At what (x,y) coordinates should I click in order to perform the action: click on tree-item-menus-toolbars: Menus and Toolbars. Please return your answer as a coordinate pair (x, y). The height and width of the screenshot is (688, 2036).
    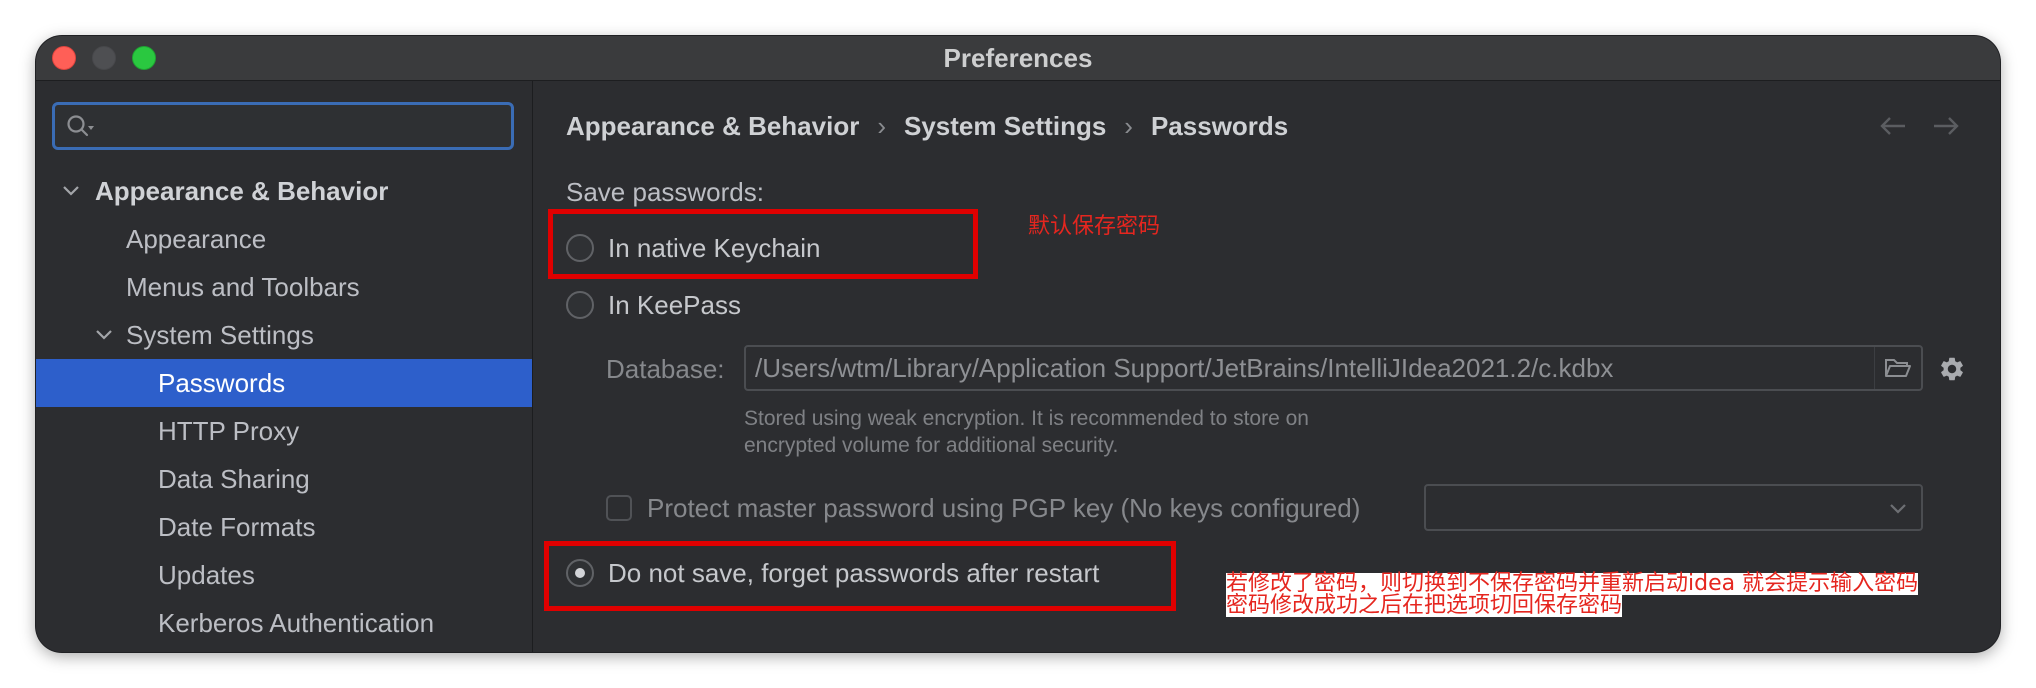
    Looking at the image, I should click on (284, 287).